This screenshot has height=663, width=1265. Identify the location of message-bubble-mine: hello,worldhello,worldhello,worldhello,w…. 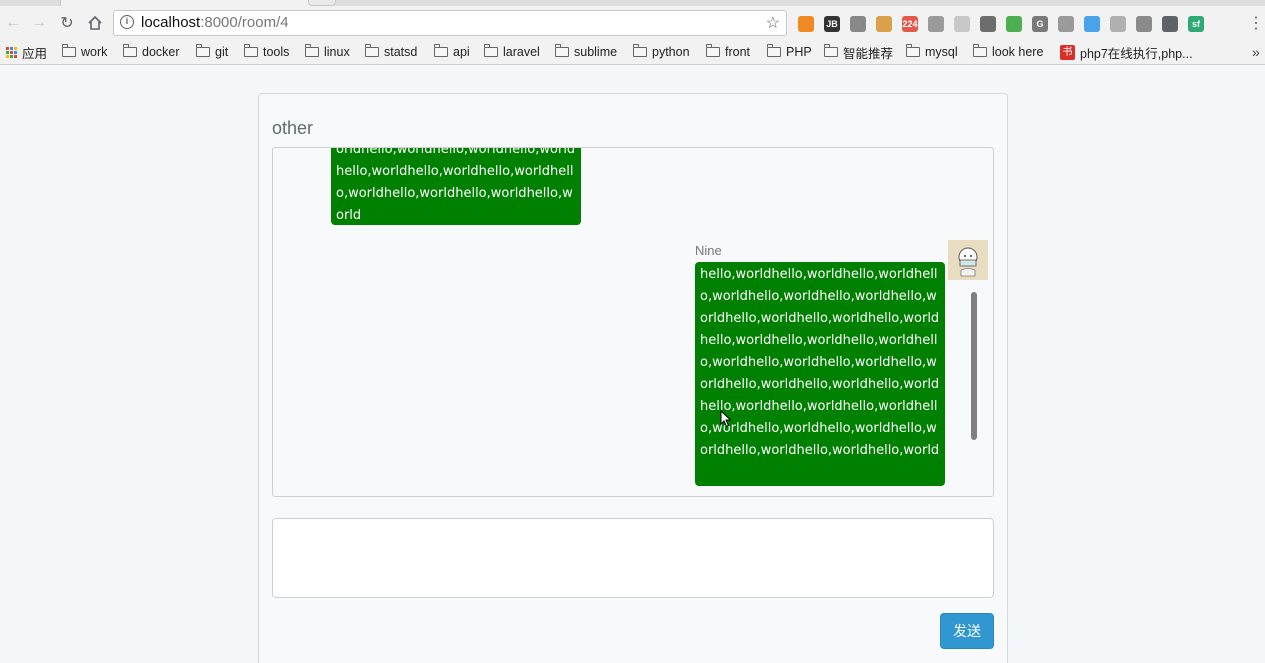
(820, 374).